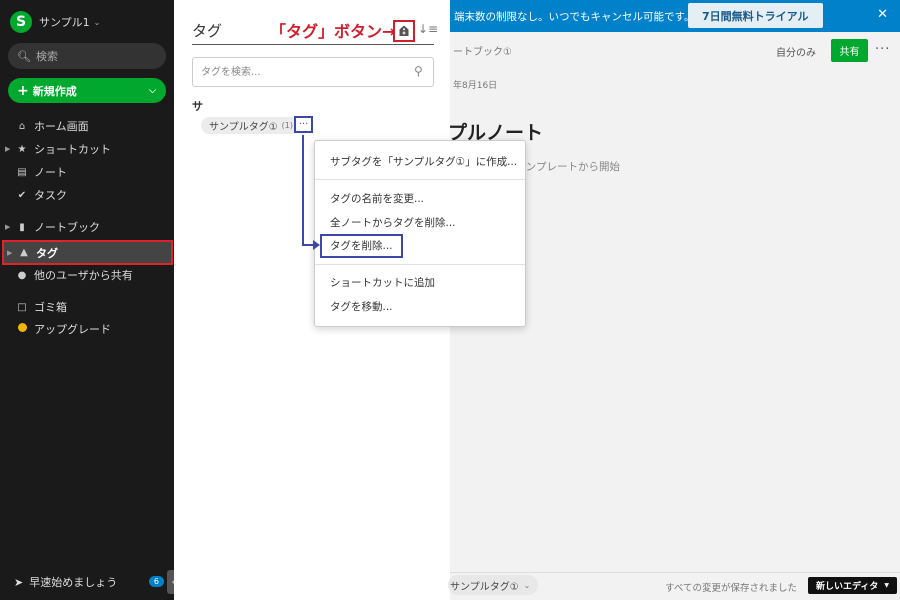 The width and height of the screenshot is (900, 600). Describe the element at coordinates (287, 125) in the screenshot. I see `tag-count: (1)` at that location.